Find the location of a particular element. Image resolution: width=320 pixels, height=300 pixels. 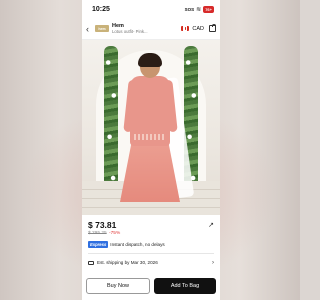

product-header: ‹ hem Hem Lotus outfit- Pink... CAD is located at coordinates (151, 29).